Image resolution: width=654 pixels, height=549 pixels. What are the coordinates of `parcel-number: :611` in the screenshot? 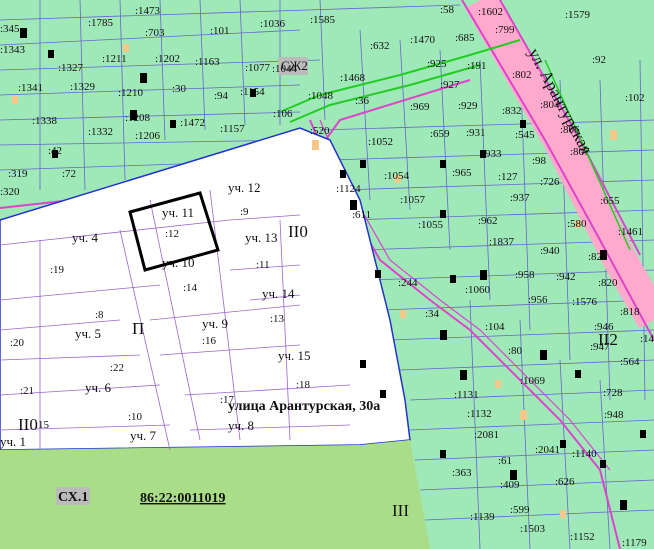 It's located at (361, 215).